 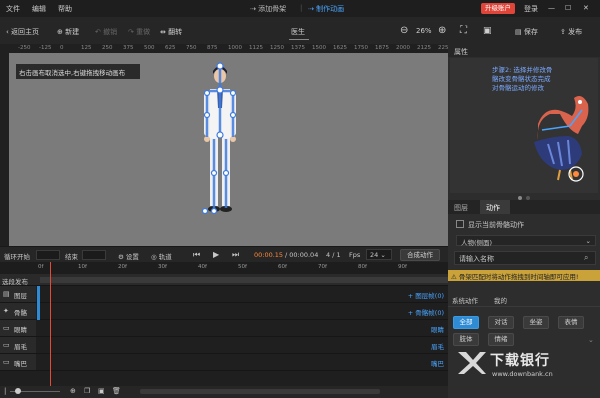 What do you see at coordinates (212, 48) in the screenshot?
I see `ruler-tick-label: 875` at bounding box center [212, 48].